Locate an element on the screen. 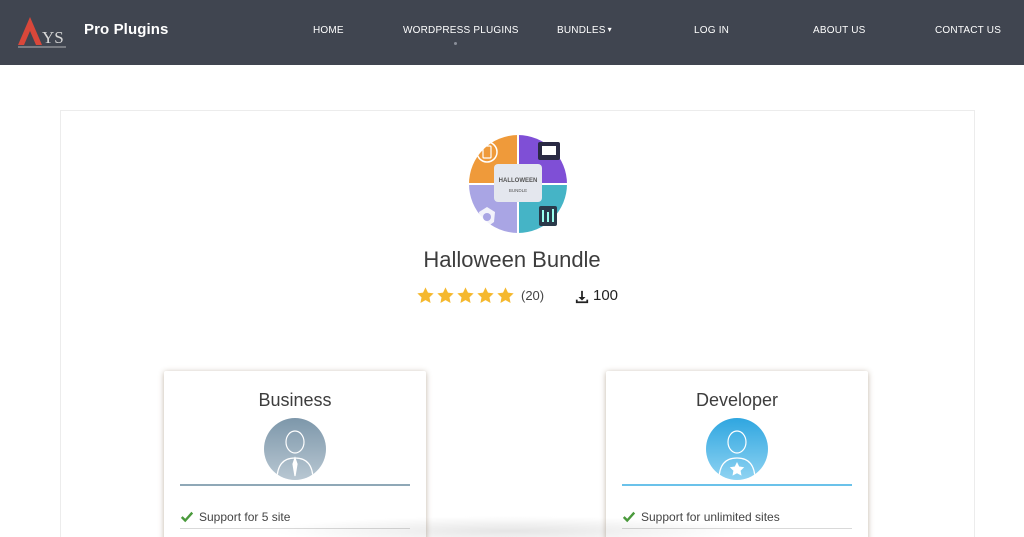  plan-title: Business is located at coordinates (295, 400).